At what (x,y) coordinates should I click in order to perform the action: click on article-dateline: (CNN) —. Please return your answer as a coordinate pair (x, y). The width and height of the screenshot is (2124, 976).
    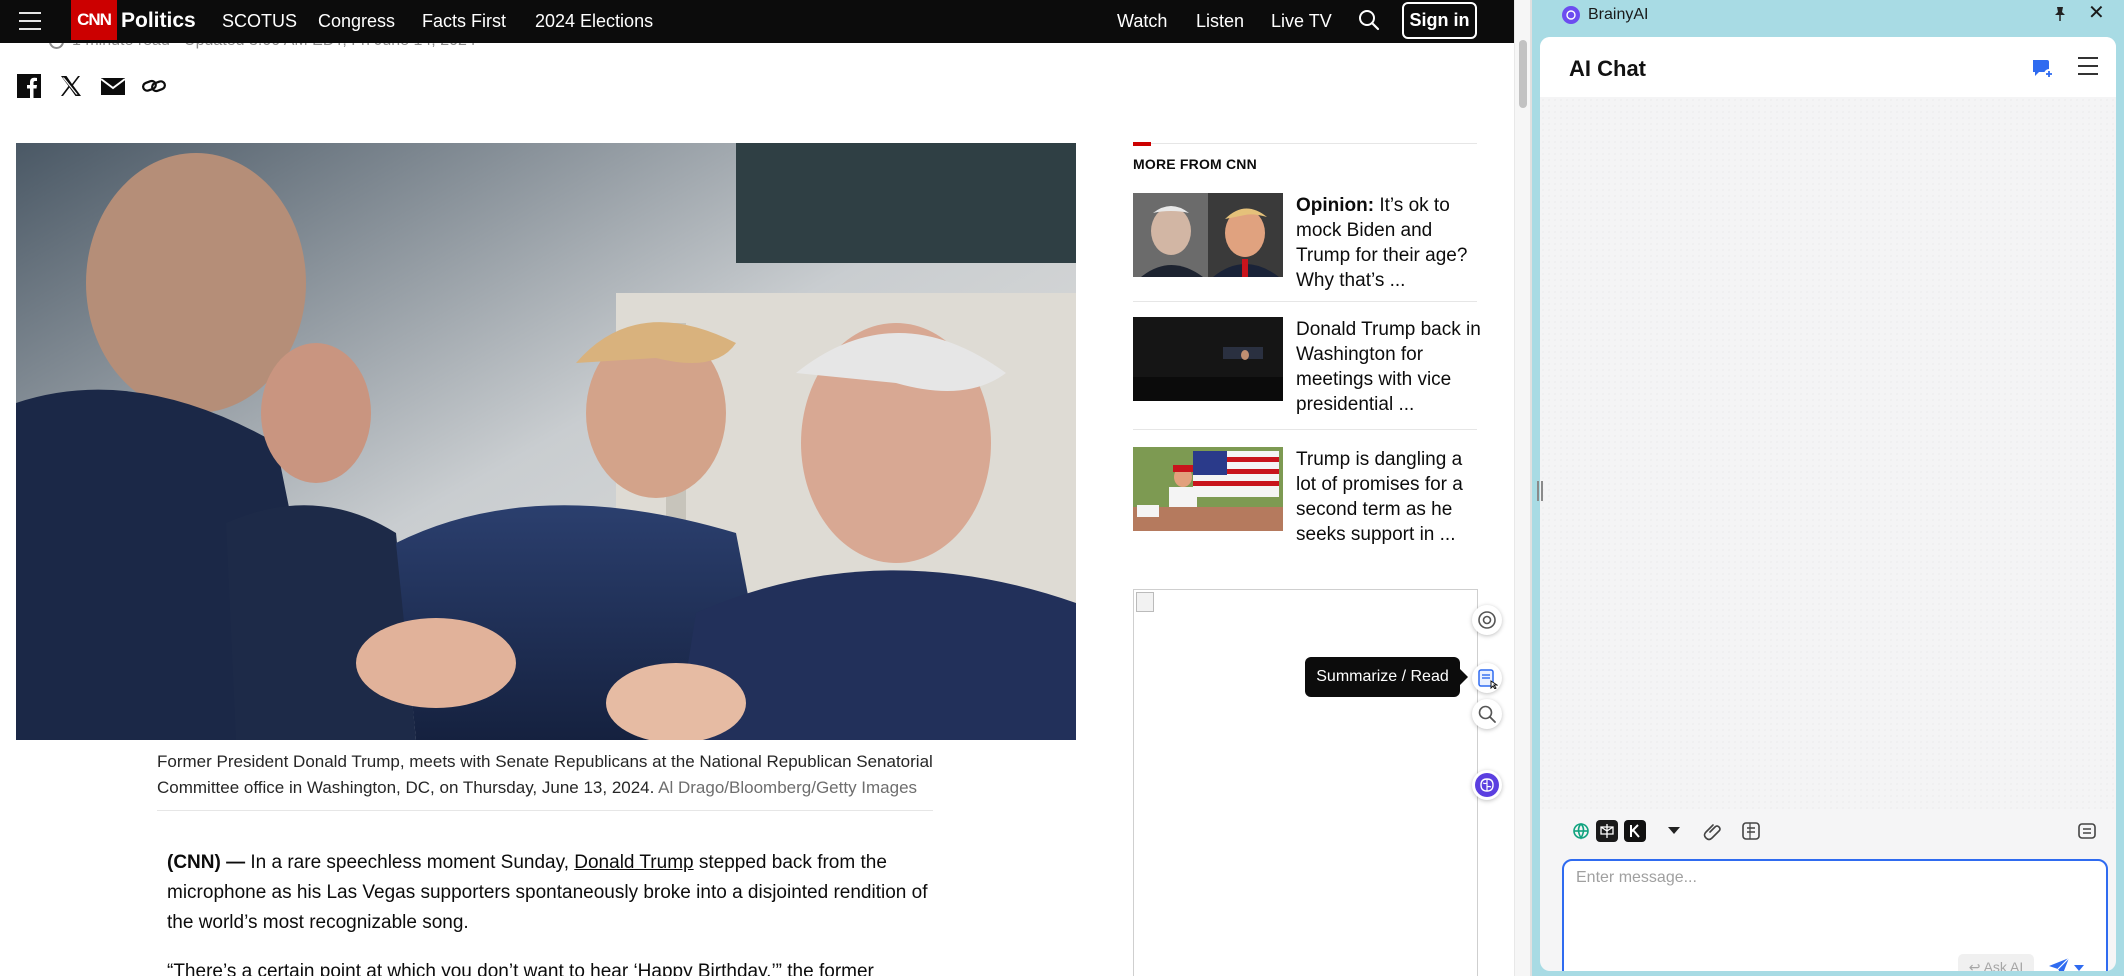
    Looking at the image, I should click on (206, 862).